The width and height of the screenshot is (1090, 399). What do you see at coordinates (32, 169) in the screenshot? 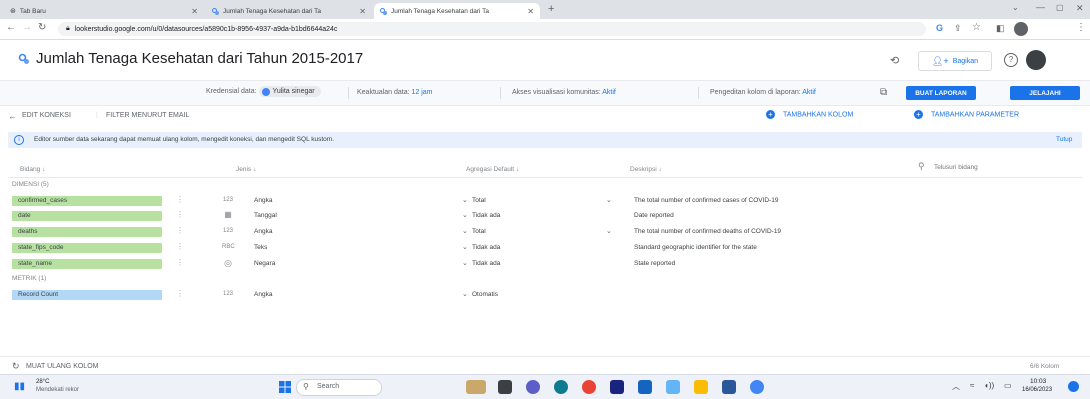
I see `column-header-field: Bidang ↓` at bounding box center [32, 169].